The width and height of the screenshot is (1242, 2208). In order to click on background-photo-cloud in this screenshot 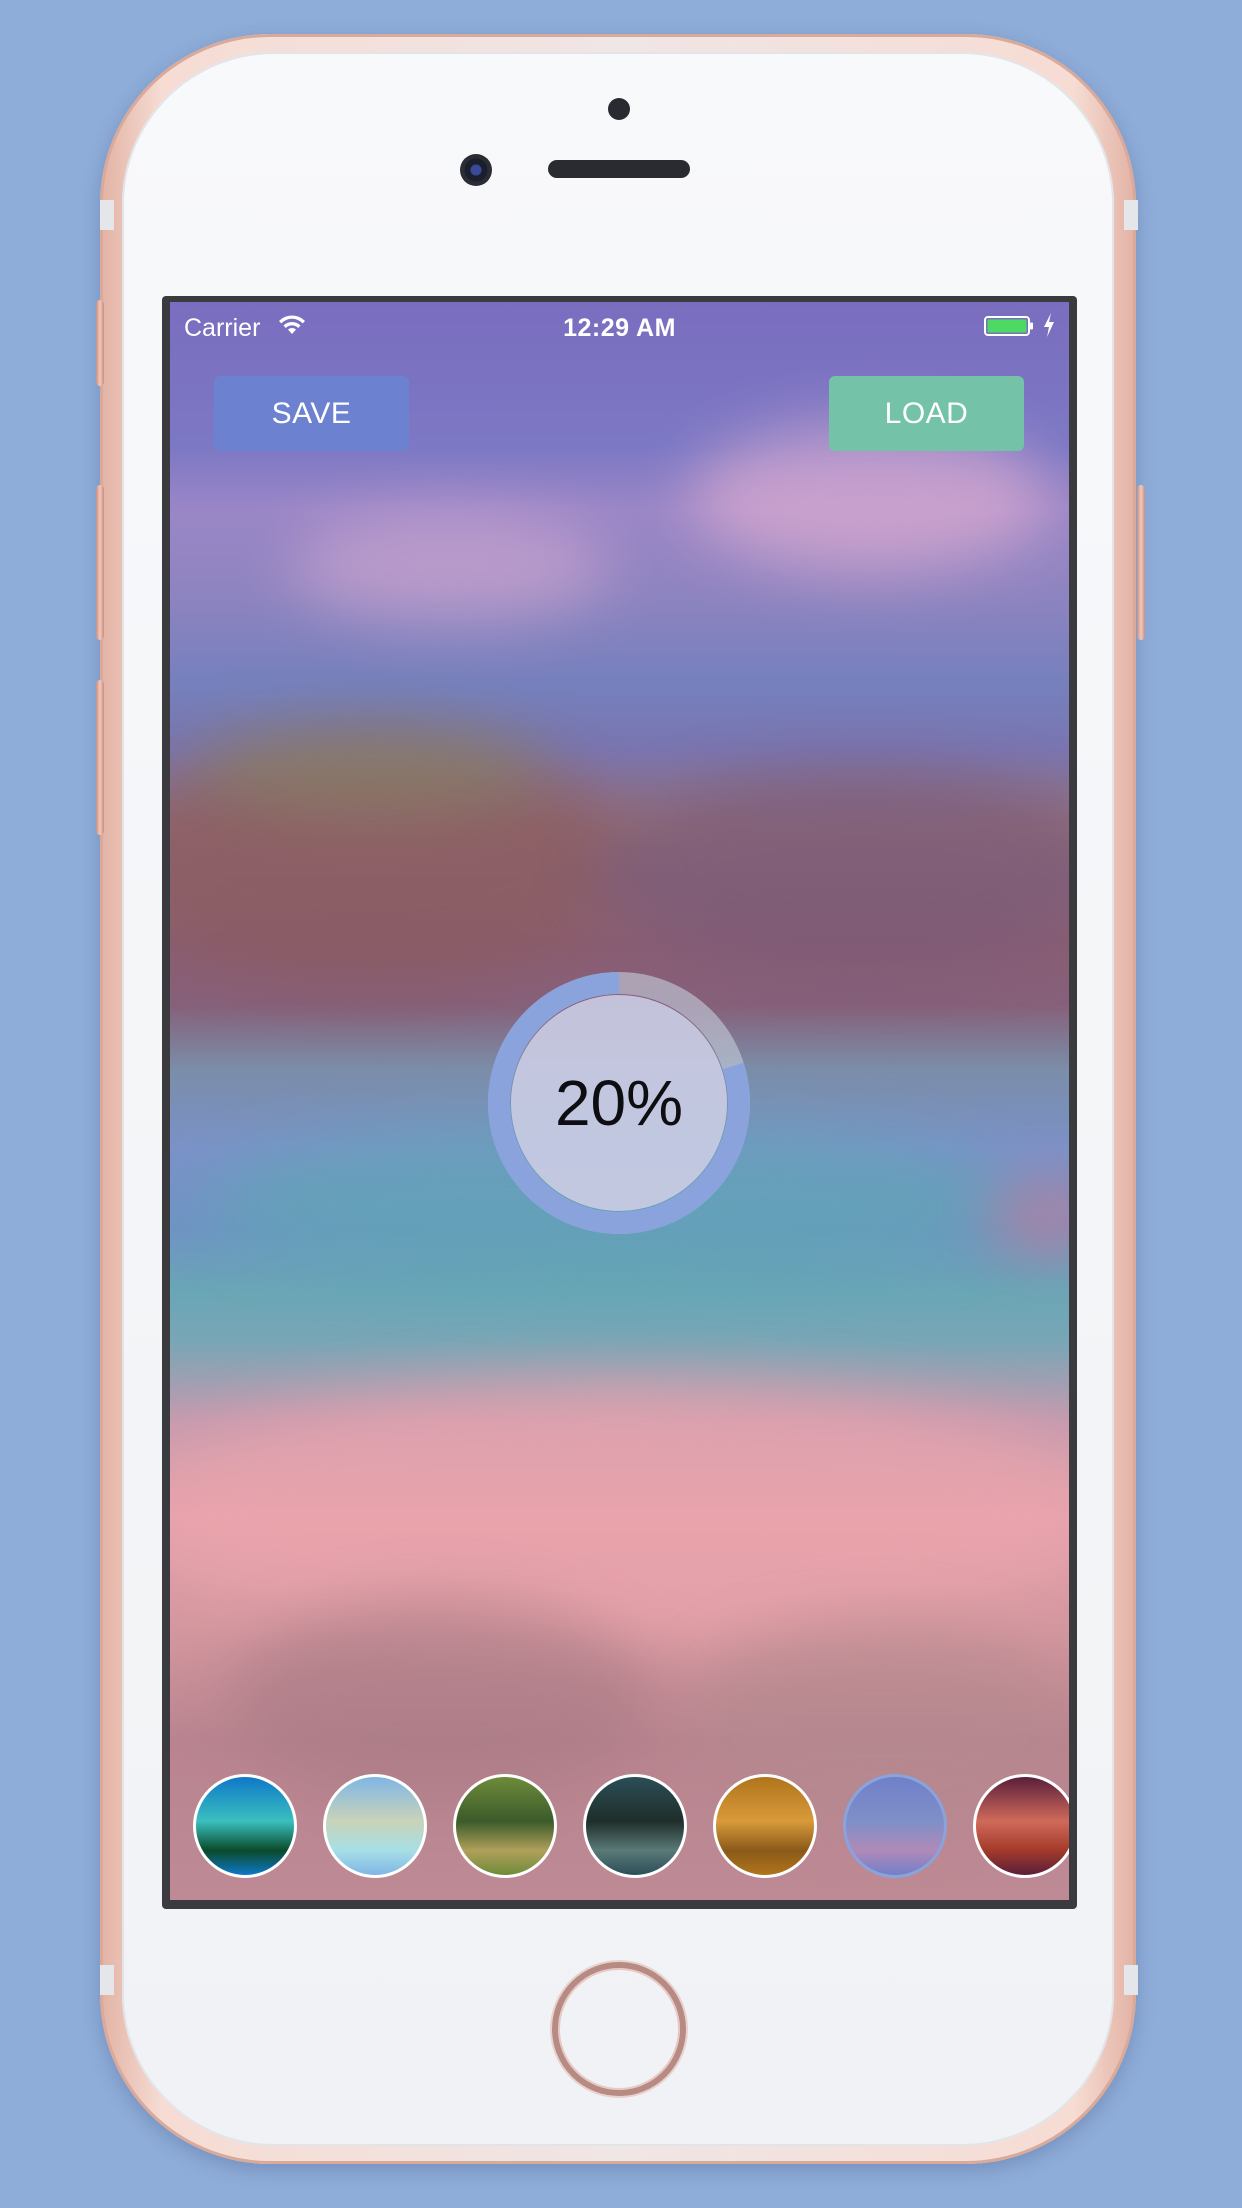, I will do `click(450, 567)`.